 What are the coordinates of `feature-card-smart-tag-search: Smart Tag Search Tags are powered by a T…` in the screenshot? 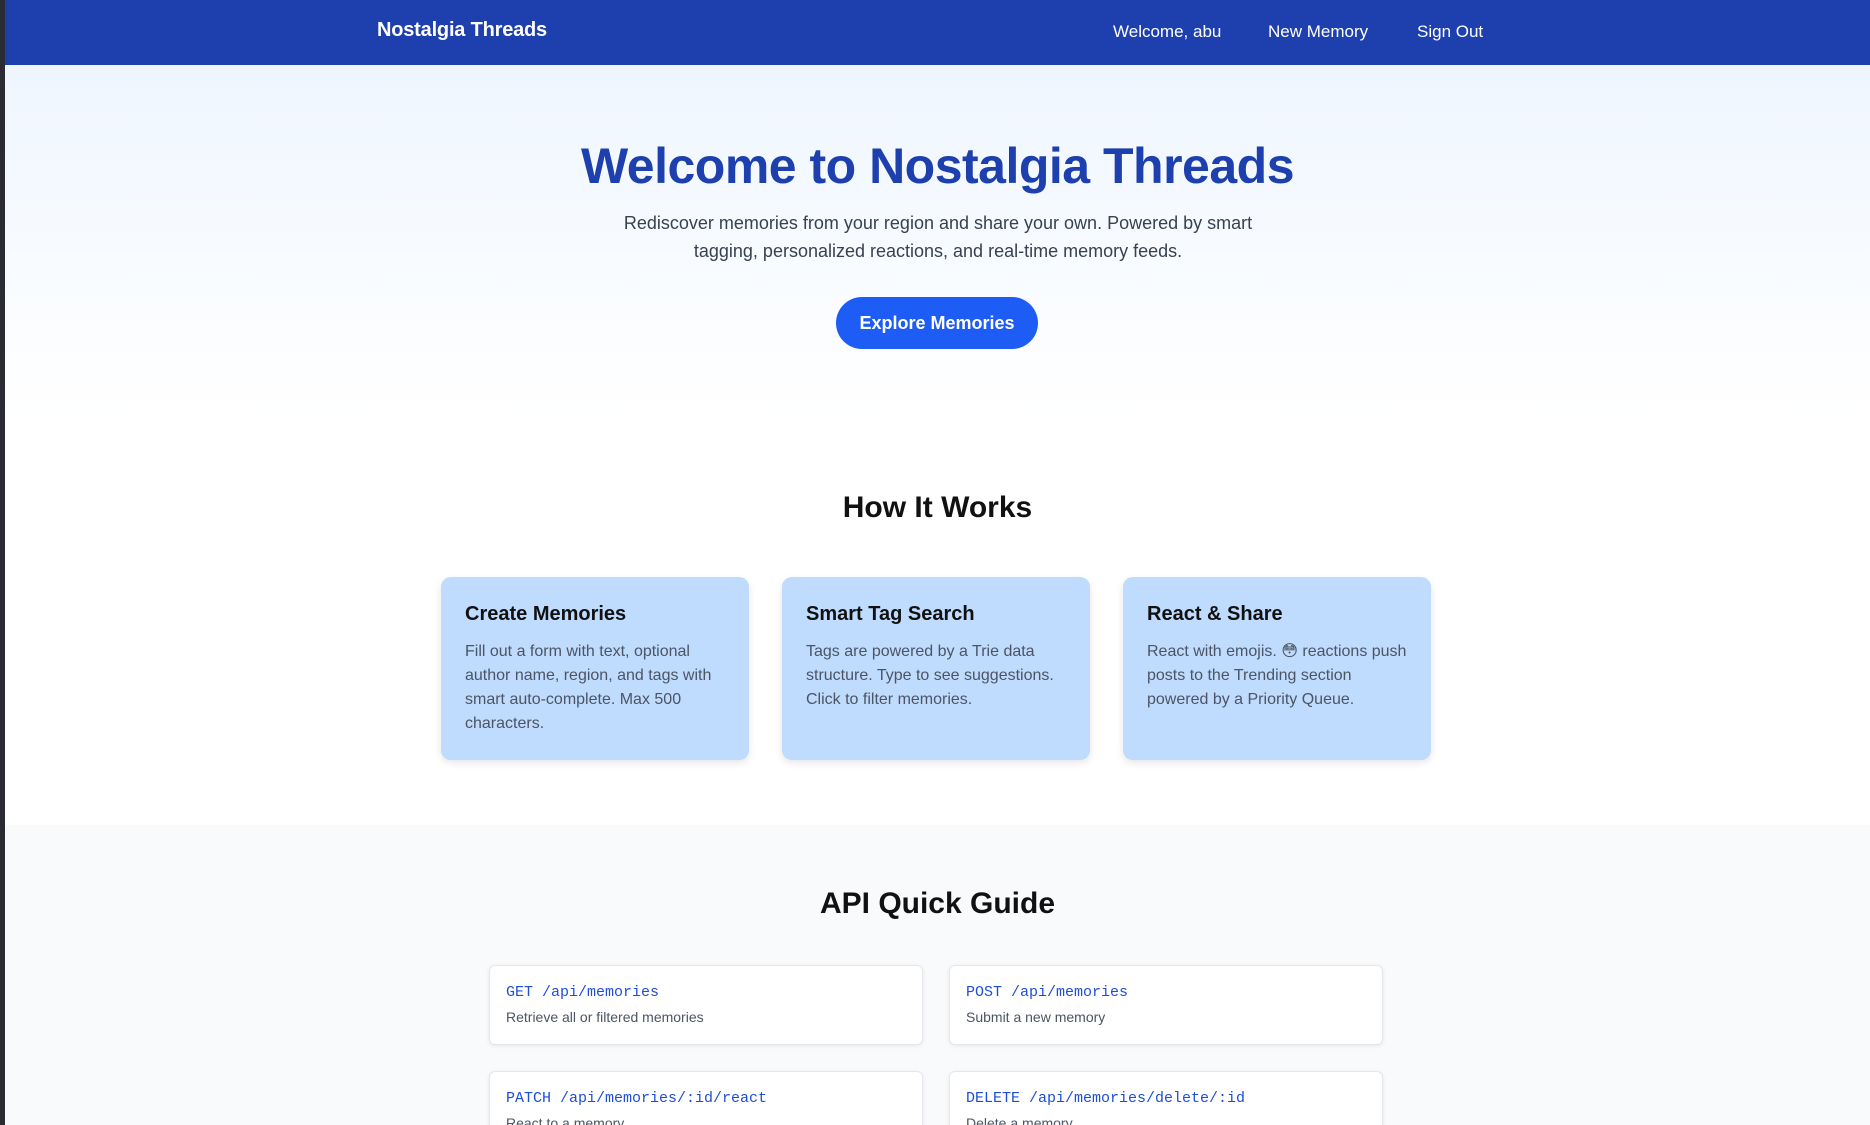 It's located at (936, 668).